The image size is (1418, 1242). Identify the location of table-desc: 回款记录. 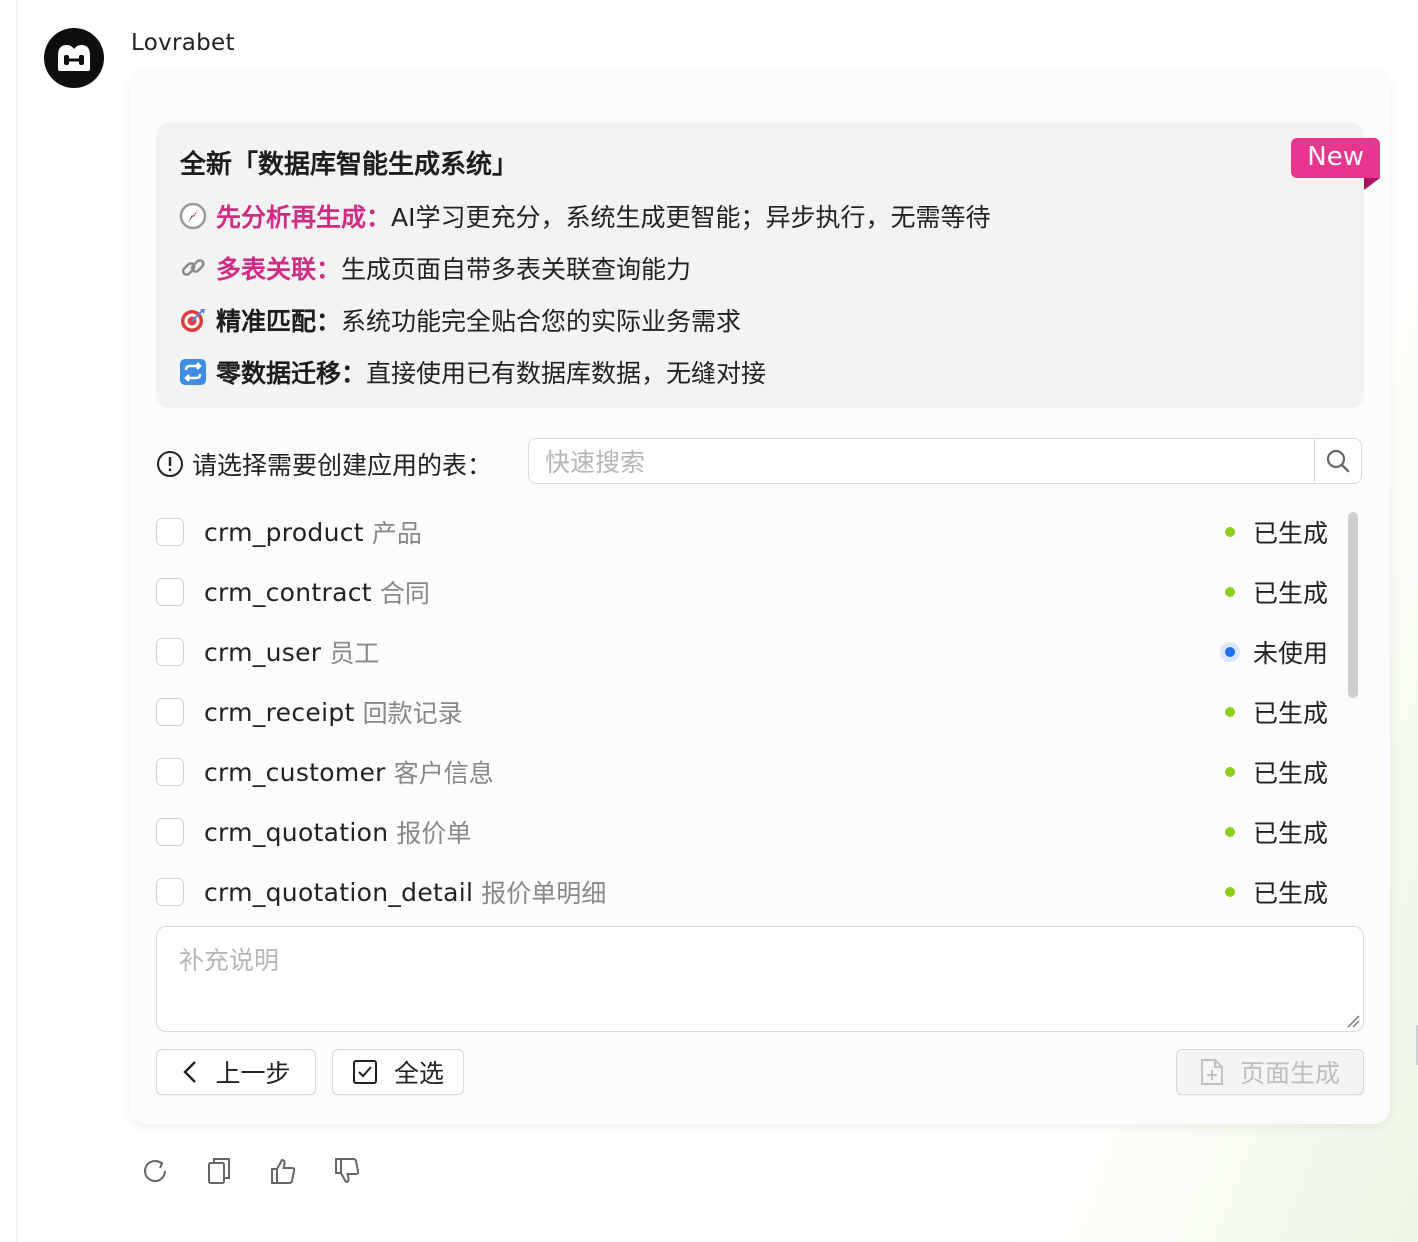
(412, 713).